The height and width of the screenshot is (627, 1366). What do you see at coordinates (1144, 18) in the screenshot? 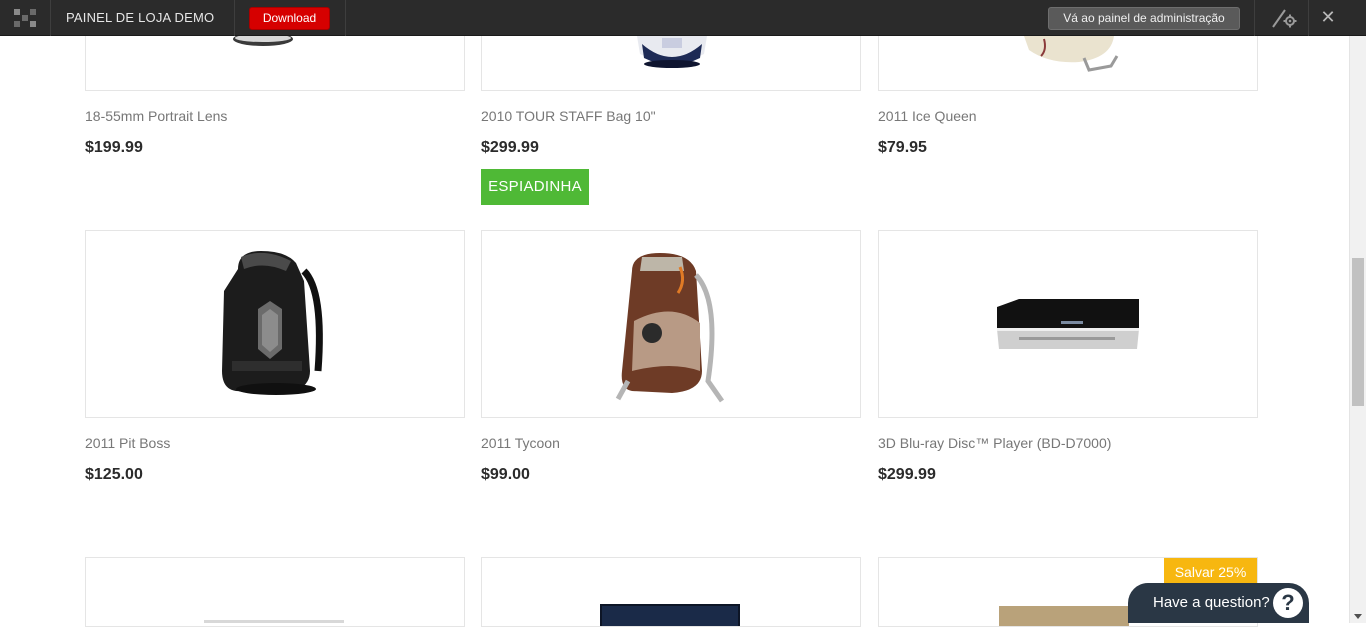
I see `admin-panel-button: Vá ao painel de administração` at bounding box center [1144, 18].